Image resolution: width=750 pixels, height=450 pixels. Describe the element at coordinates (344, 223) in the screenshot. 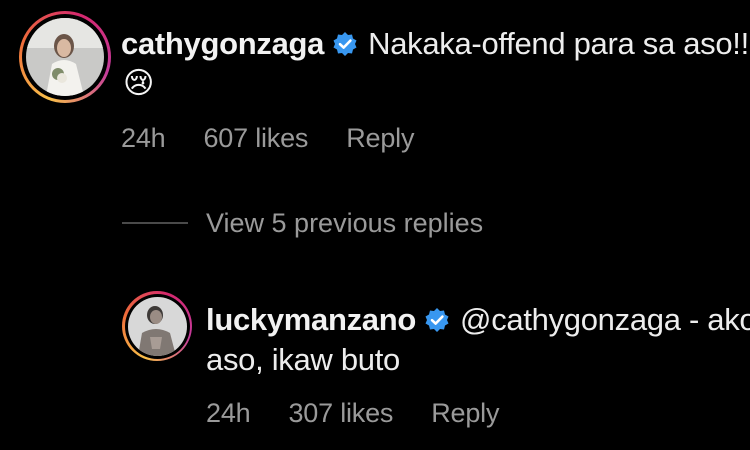

I see `view-previous-replies-button: View 5 previous replies` at that location.